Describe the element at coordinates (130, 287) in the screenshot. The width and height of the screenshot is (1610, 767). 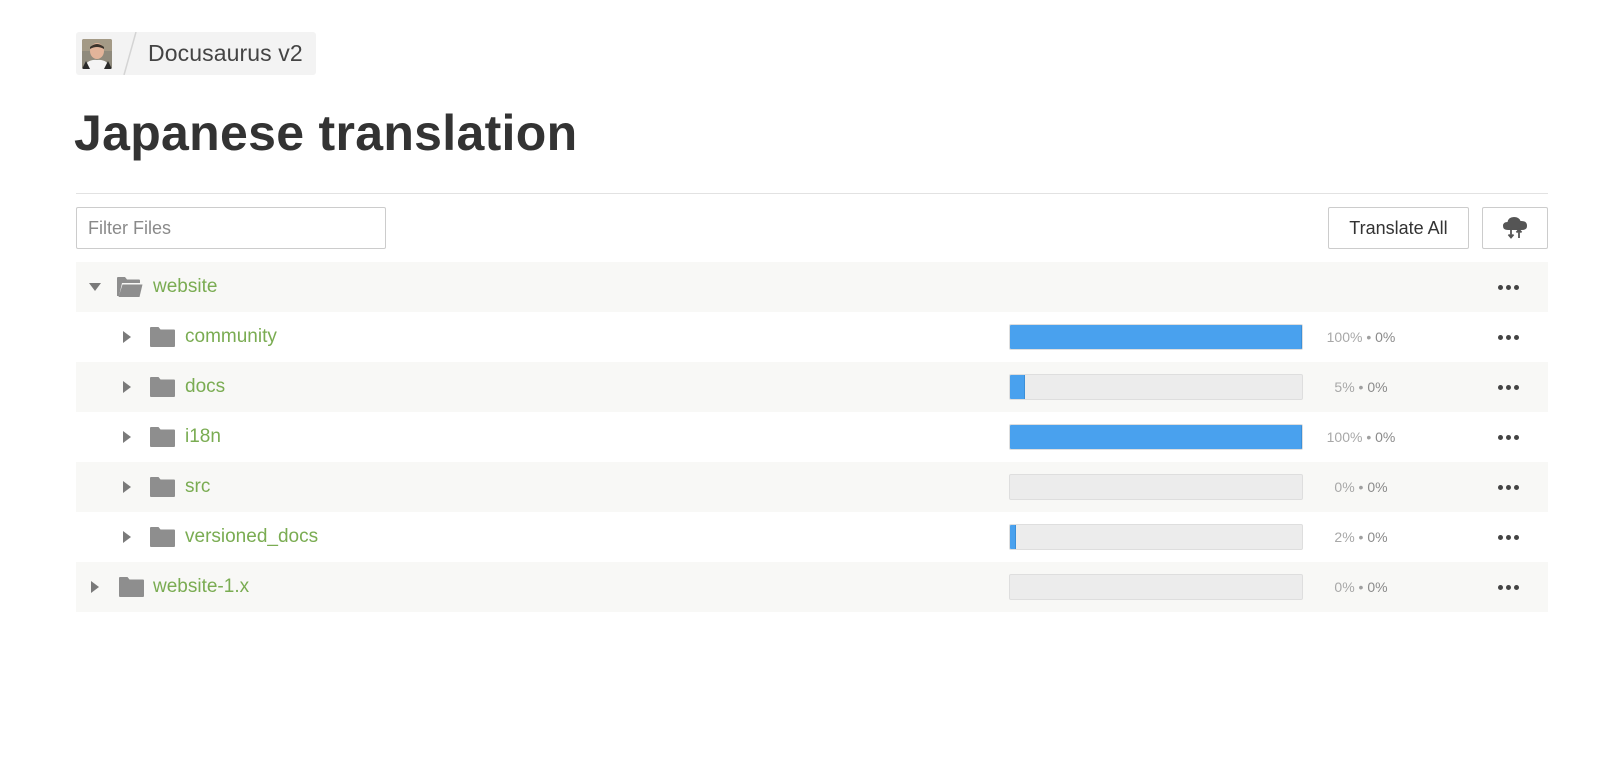
I see `folder-open-icon` at that location.